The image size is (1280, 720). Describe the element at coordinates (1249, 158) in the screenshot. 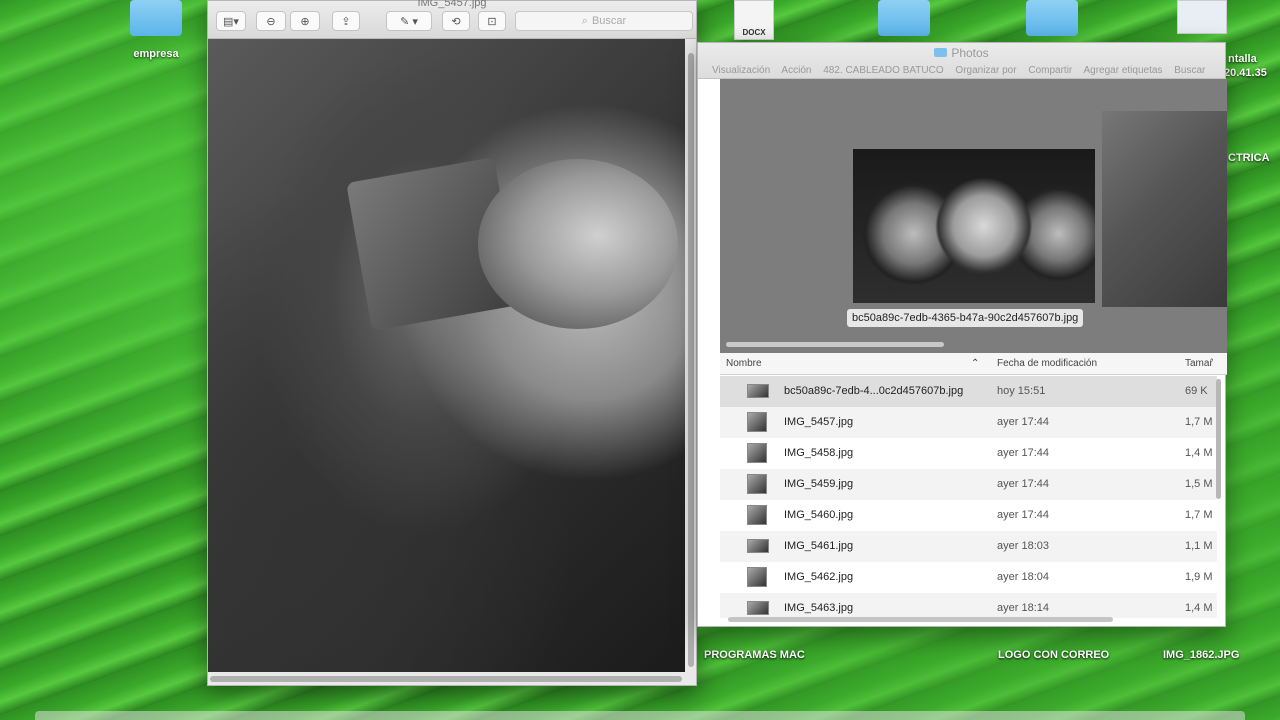

I see `desktop-label-partial: CTRICA` at that location.